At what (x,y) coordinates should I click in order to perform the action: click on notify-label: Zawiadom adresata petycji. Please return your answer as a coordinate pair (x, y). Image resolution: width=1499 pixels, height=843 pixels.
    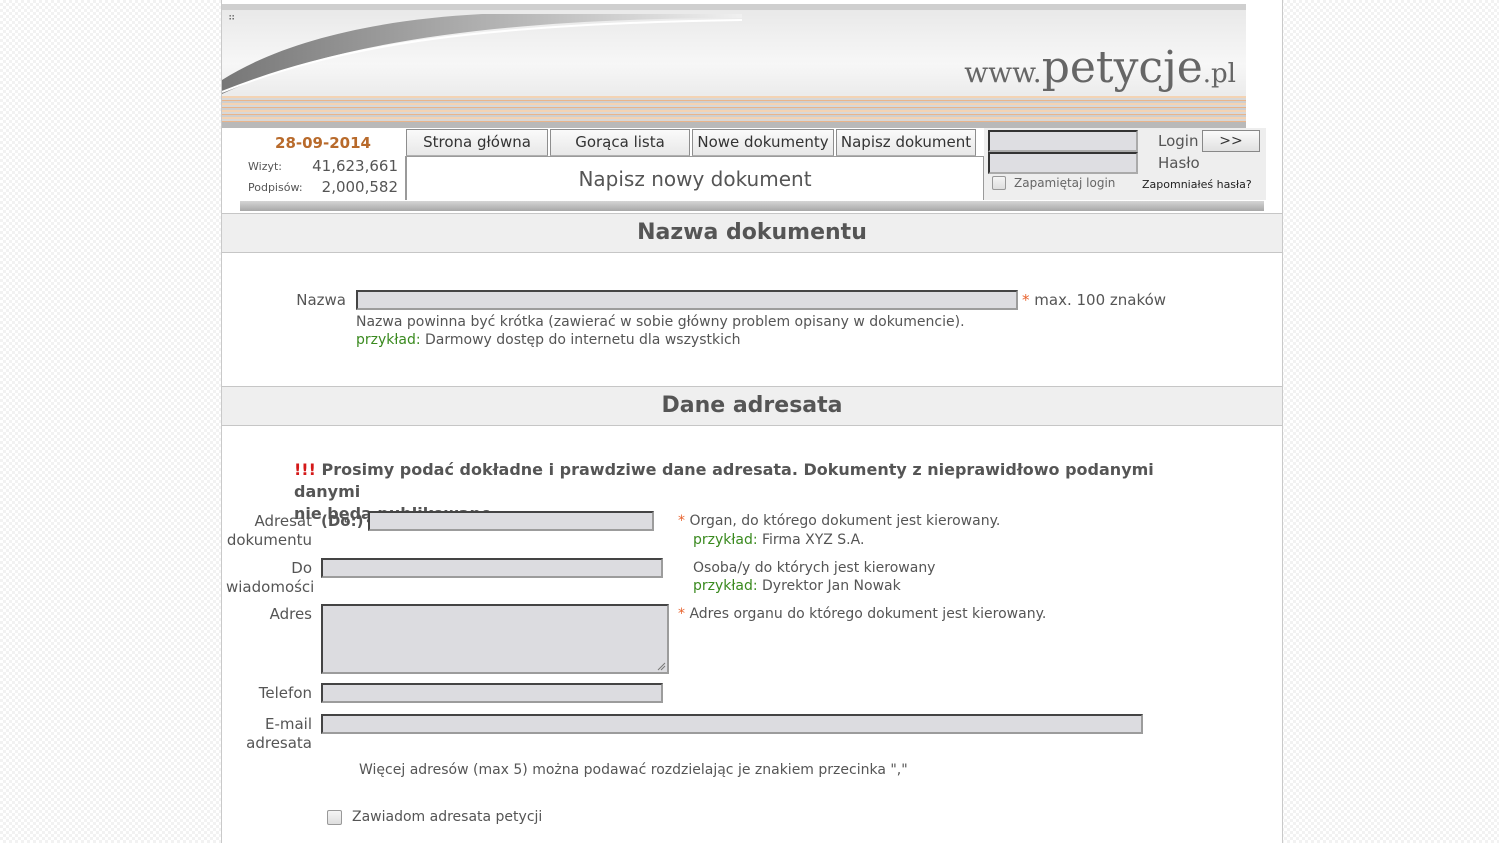
    Looking at the image, I should click on (447, 817).